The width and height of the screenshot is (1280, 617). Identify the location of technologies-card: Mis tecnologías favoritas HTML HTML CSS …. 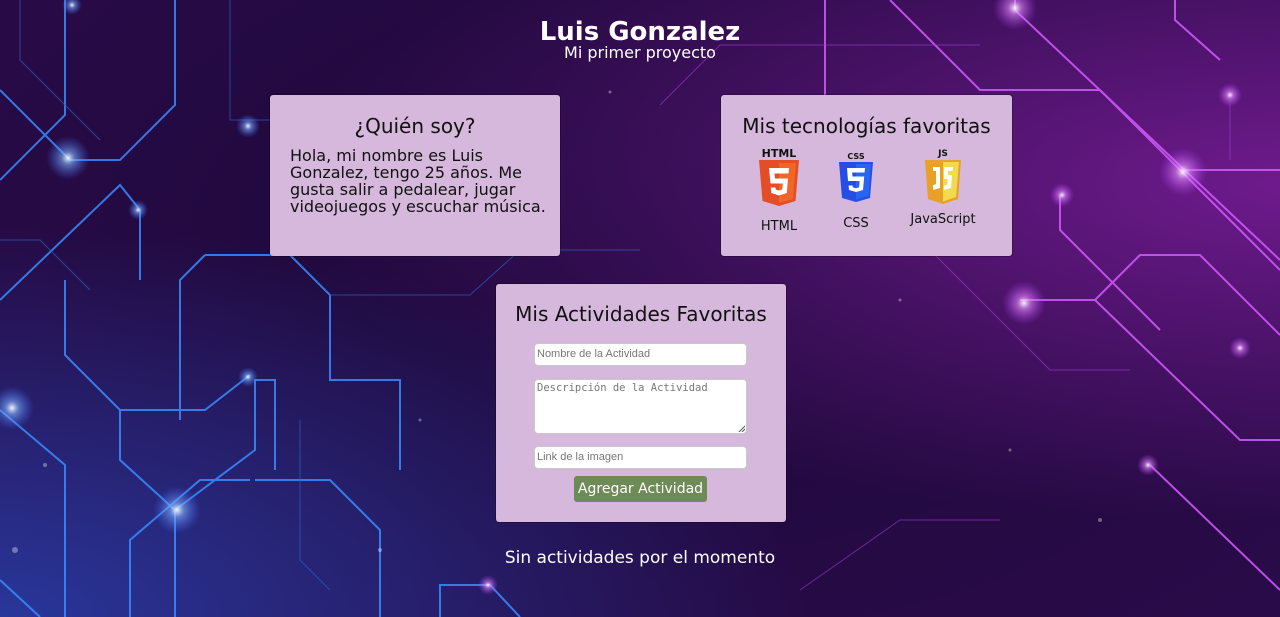
(866, 175).